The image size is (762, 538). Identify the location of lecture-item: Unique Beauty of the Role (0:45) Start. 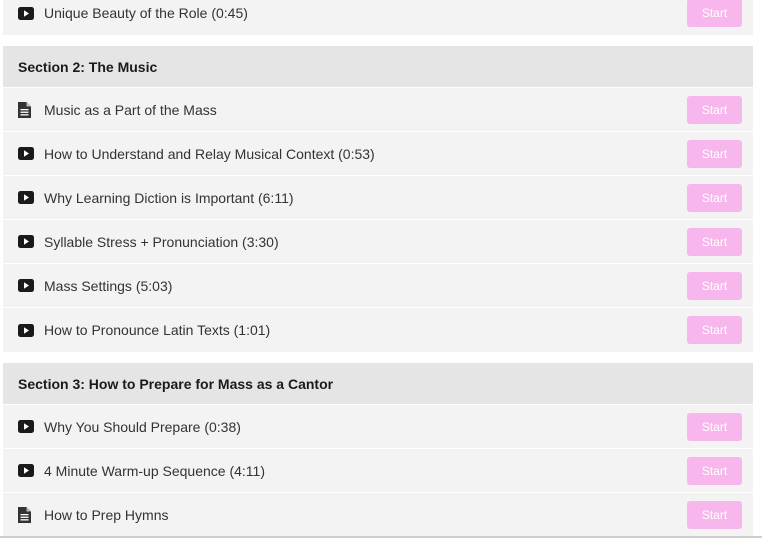
(378, 17).